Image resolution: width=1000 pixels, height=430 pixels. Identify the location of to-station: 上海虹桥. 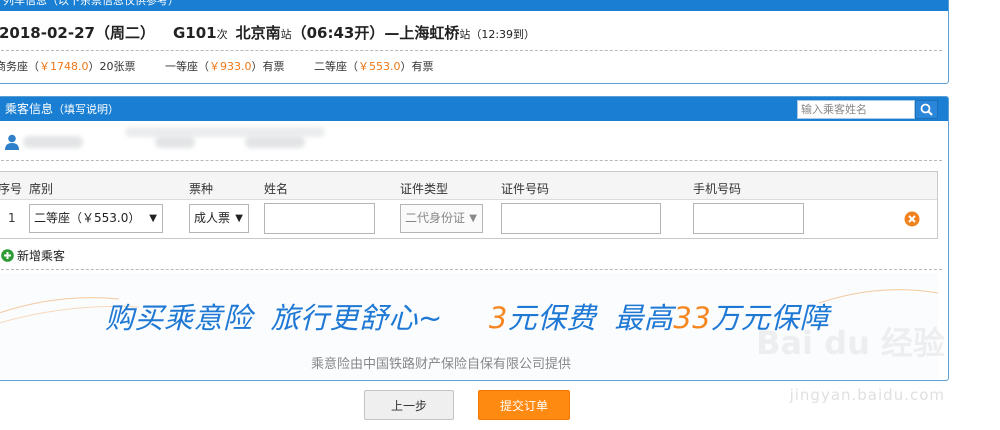
(429, 33).